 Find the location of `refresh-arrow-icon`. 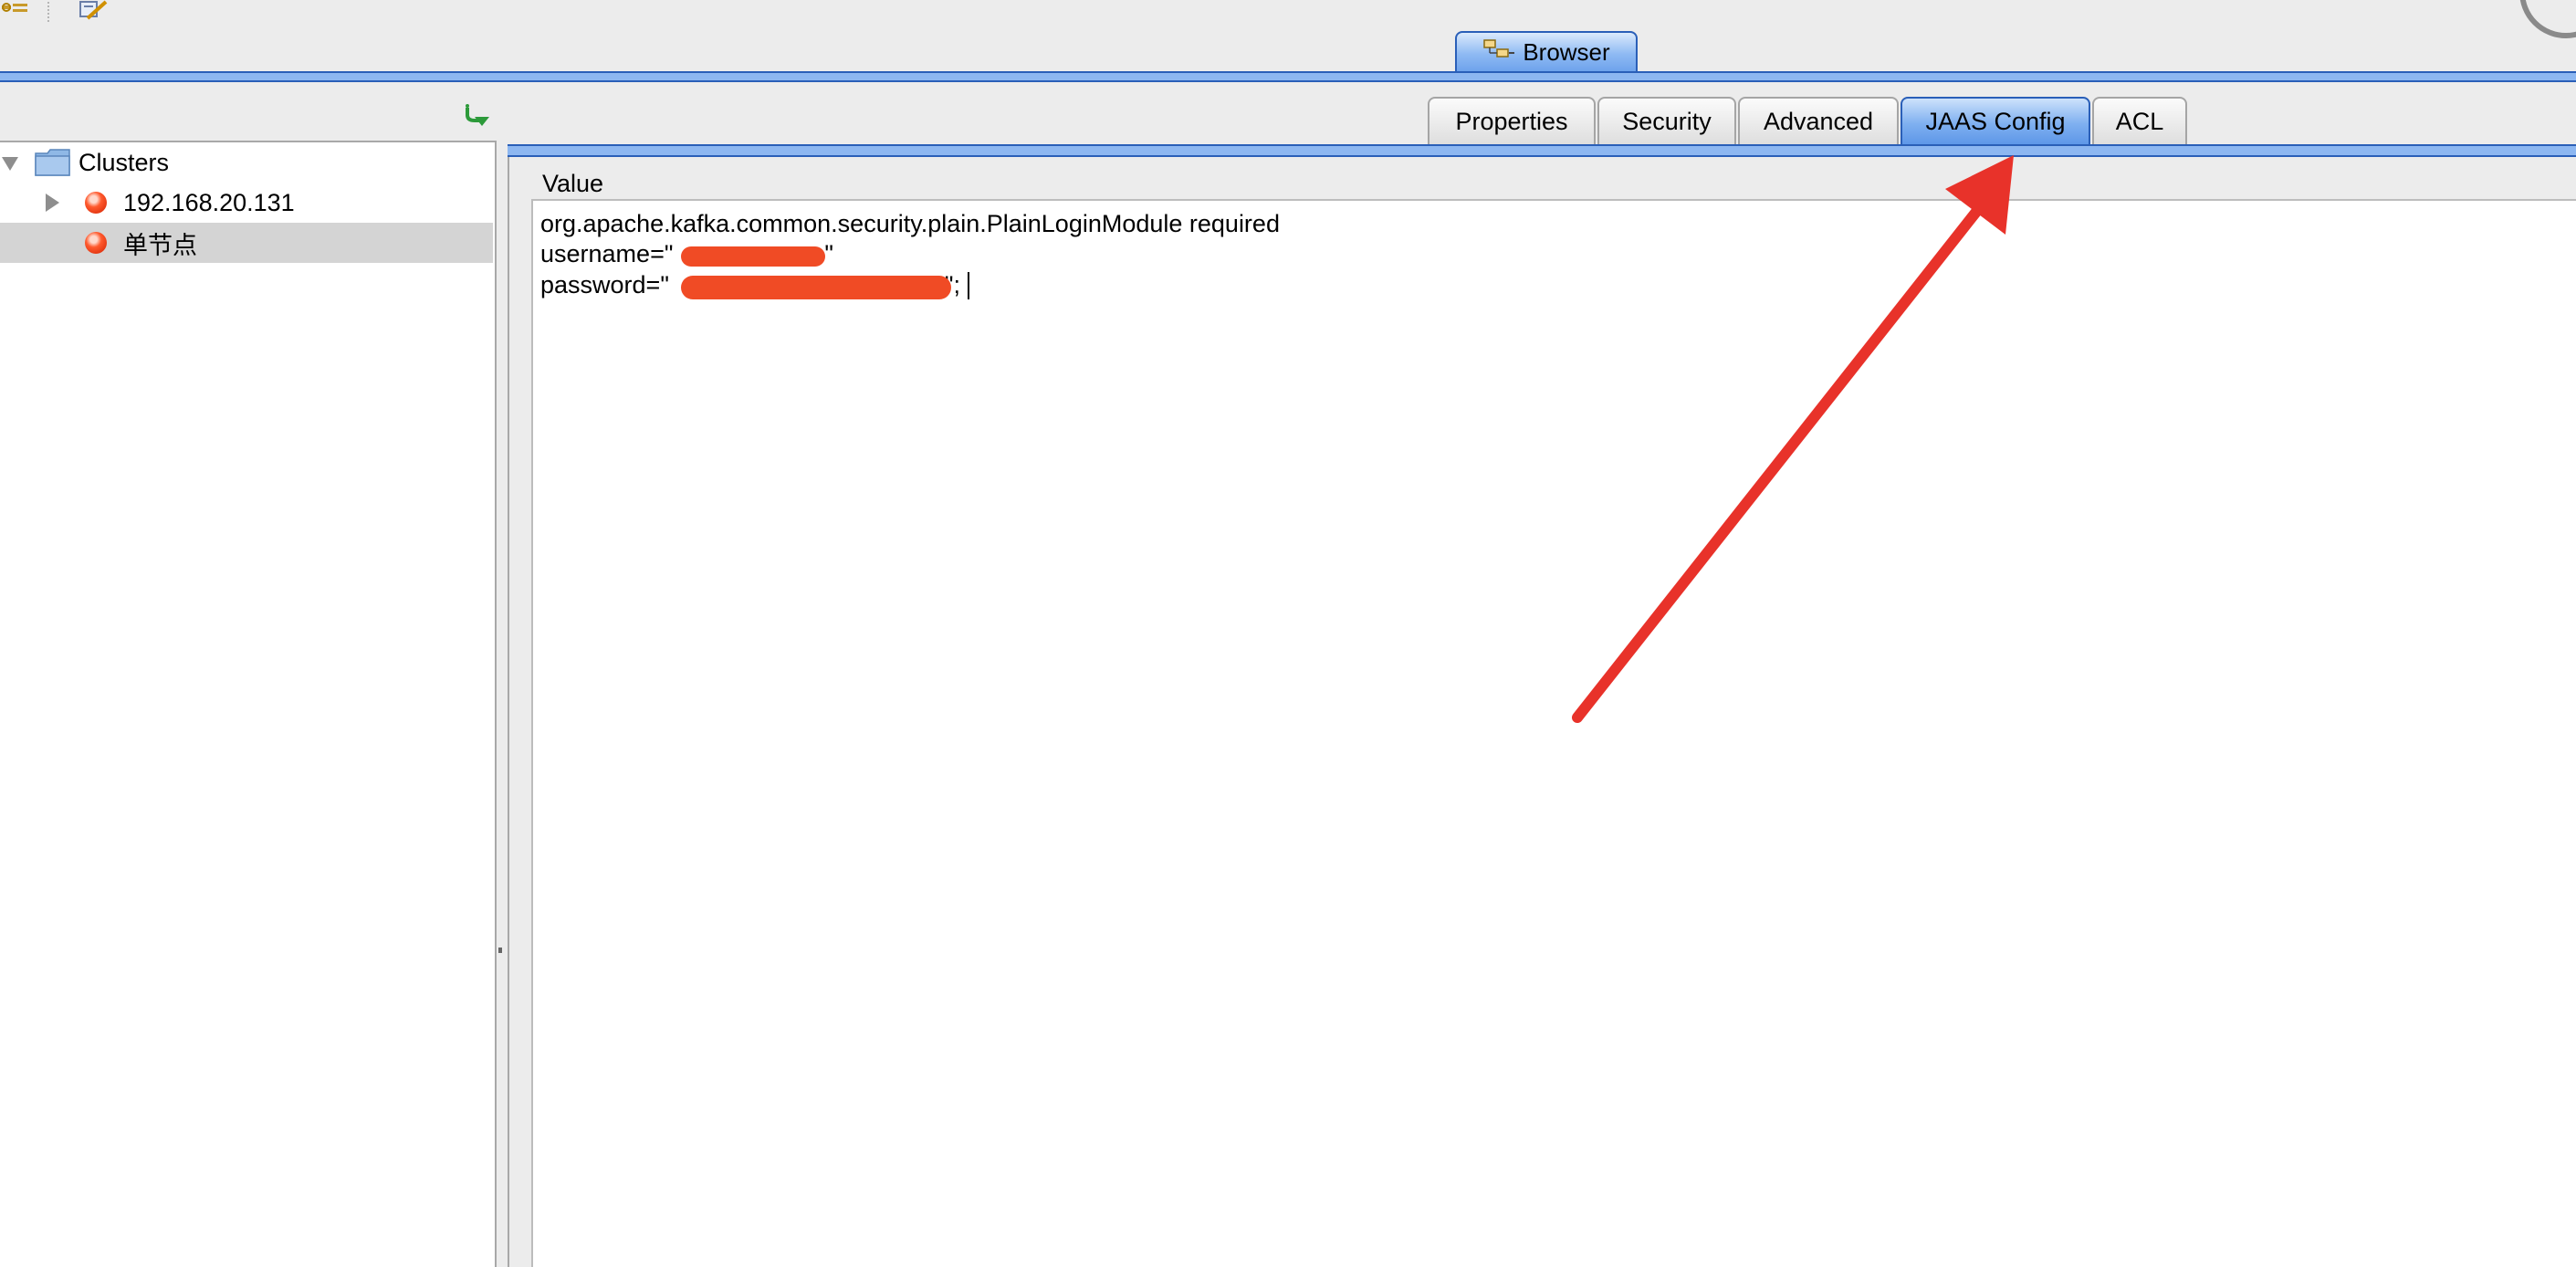

refresh-arrow-icon is located at coordinates (477, 119).